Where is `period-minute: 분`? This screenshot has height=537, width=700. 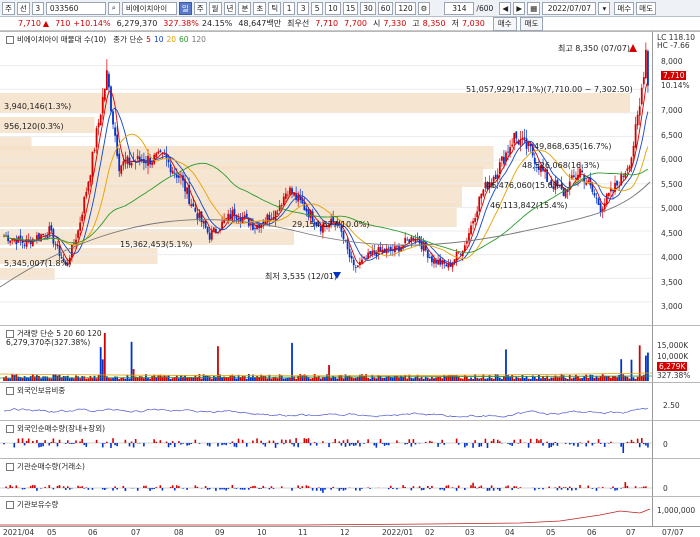
period-minute: 분 is located at coordinates (245, 8).